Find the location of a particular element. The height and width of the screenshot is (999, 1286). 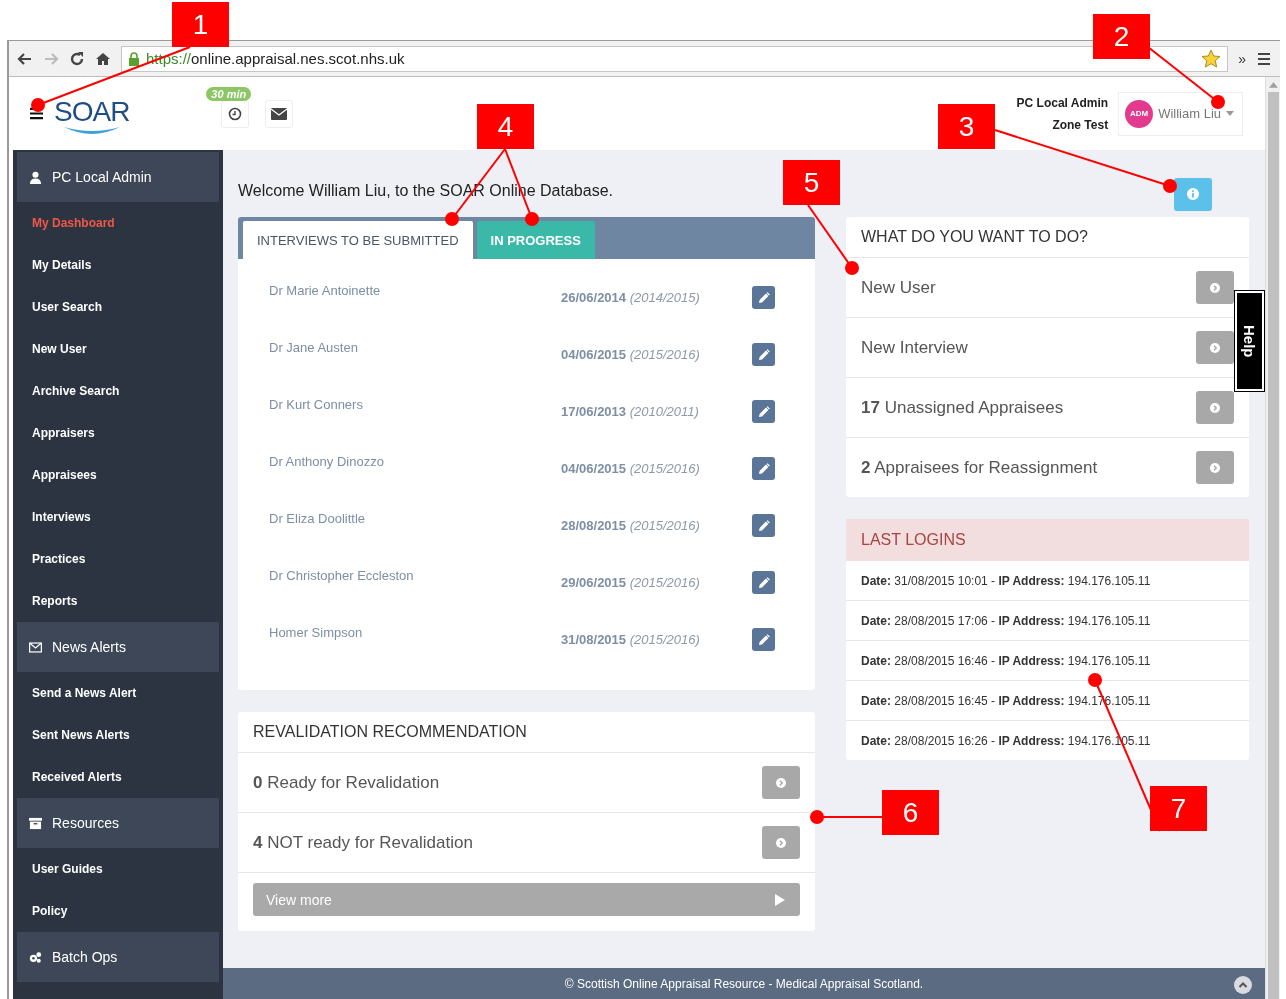

sidebar-item: My Details is located at coordinates (118, 265).